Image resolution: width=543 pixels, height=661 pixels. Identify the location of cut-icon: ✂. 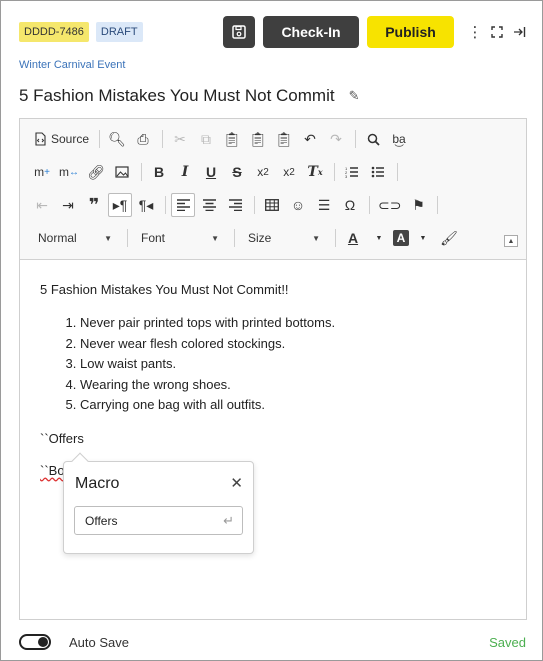
(180, 139).